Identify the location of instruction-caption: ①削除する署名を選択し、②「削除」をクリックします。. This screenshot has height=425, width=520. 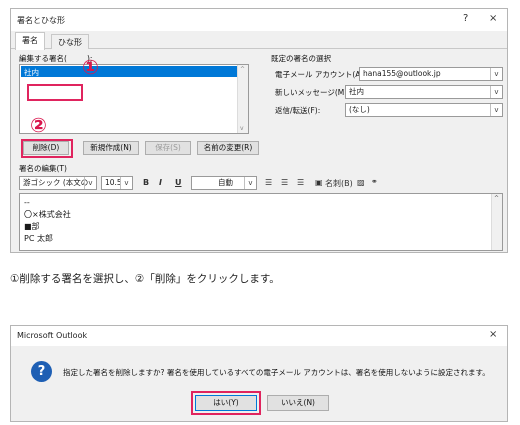
(145, 279).